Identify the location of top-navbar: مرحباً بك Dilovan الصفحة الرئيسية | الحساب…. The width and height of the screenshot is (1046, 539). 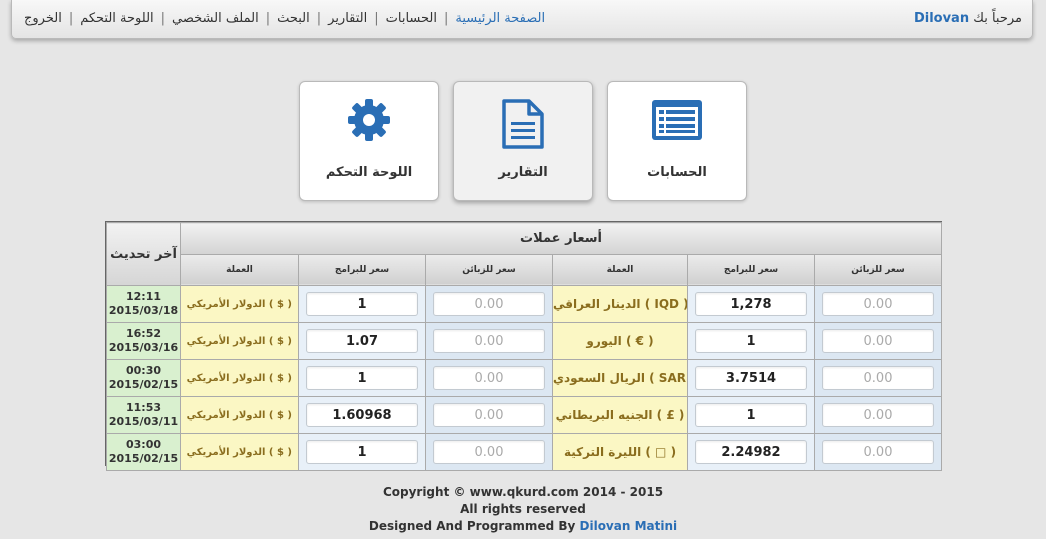
(522, 19).